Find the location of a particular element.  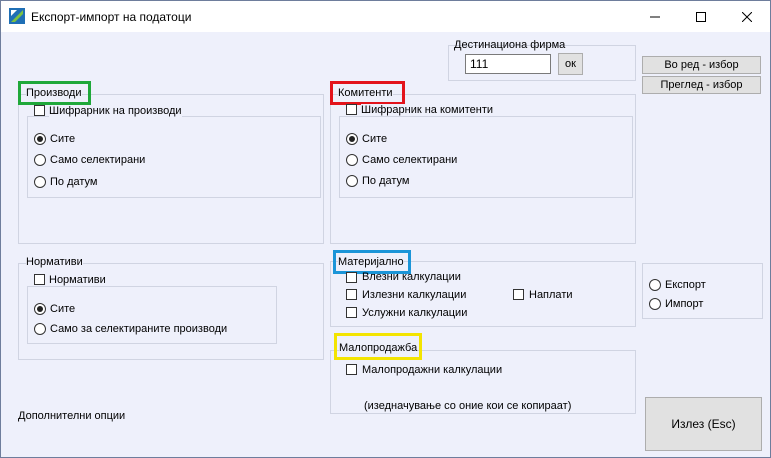

products-radio-selected is located at coordinates (40, 160).